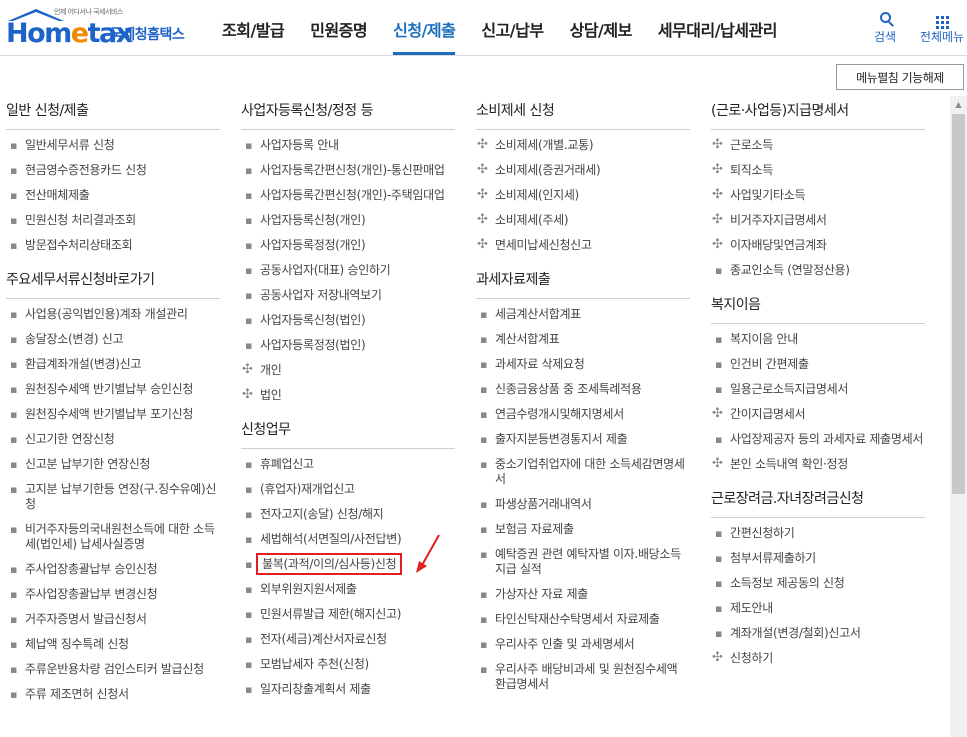 Image resolution: width=967 pixels, height=737 pixels. Describe the element at coordinates (583, 439) in the screenshot. I see `menu-item: ▪ 출자지분등변경통지서 제출` at that location.